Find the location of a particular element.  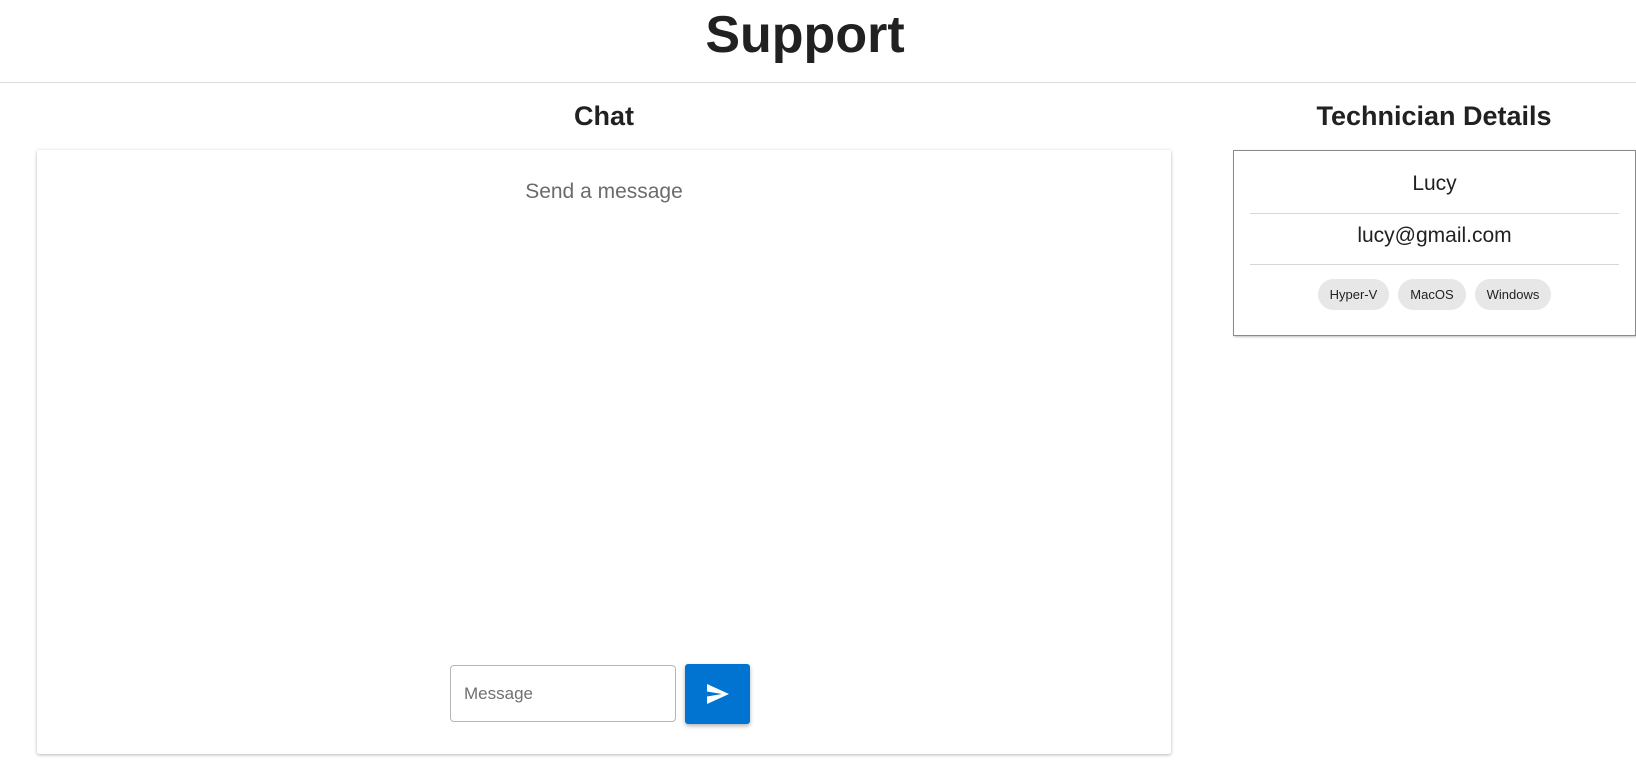

technician-details-heading: Technician Details is located at coordinates (1434, 116).